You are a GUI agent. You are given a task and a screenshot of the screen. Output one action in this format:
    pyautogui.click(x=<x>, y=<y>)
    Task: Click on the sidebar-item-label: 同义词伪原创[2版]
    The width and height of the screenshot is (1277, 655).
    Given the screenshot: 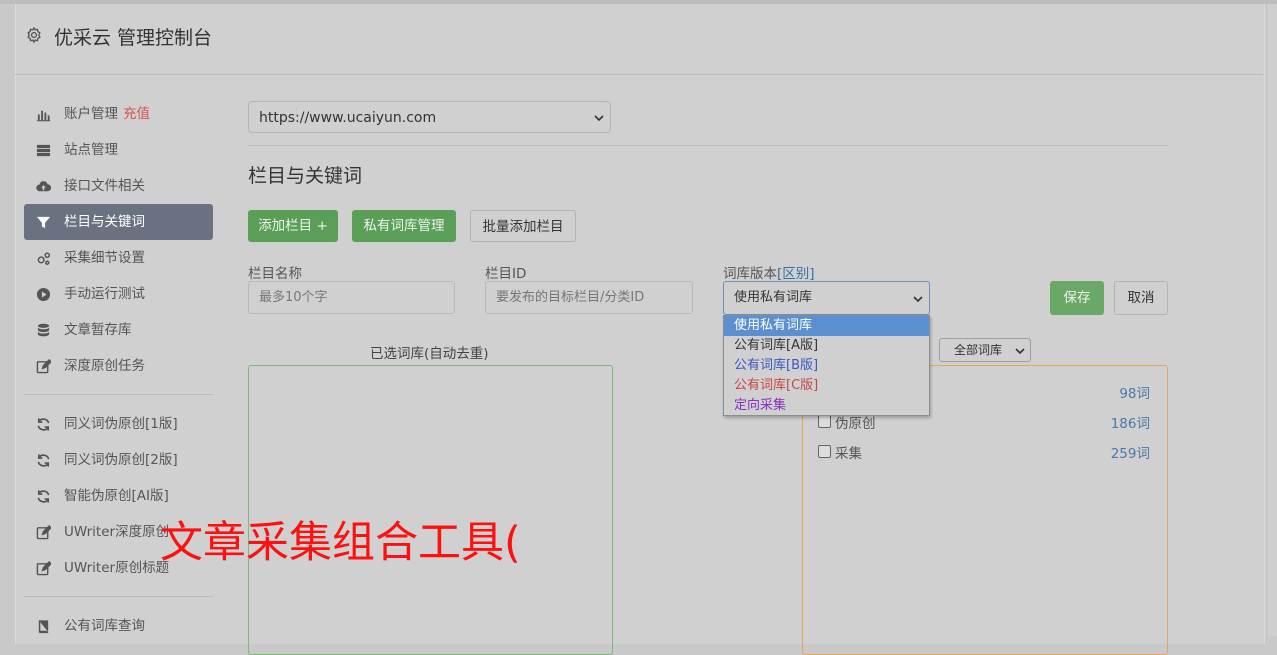 What is the action you would take?
    pyautogui.click(x=121, y=460)
    